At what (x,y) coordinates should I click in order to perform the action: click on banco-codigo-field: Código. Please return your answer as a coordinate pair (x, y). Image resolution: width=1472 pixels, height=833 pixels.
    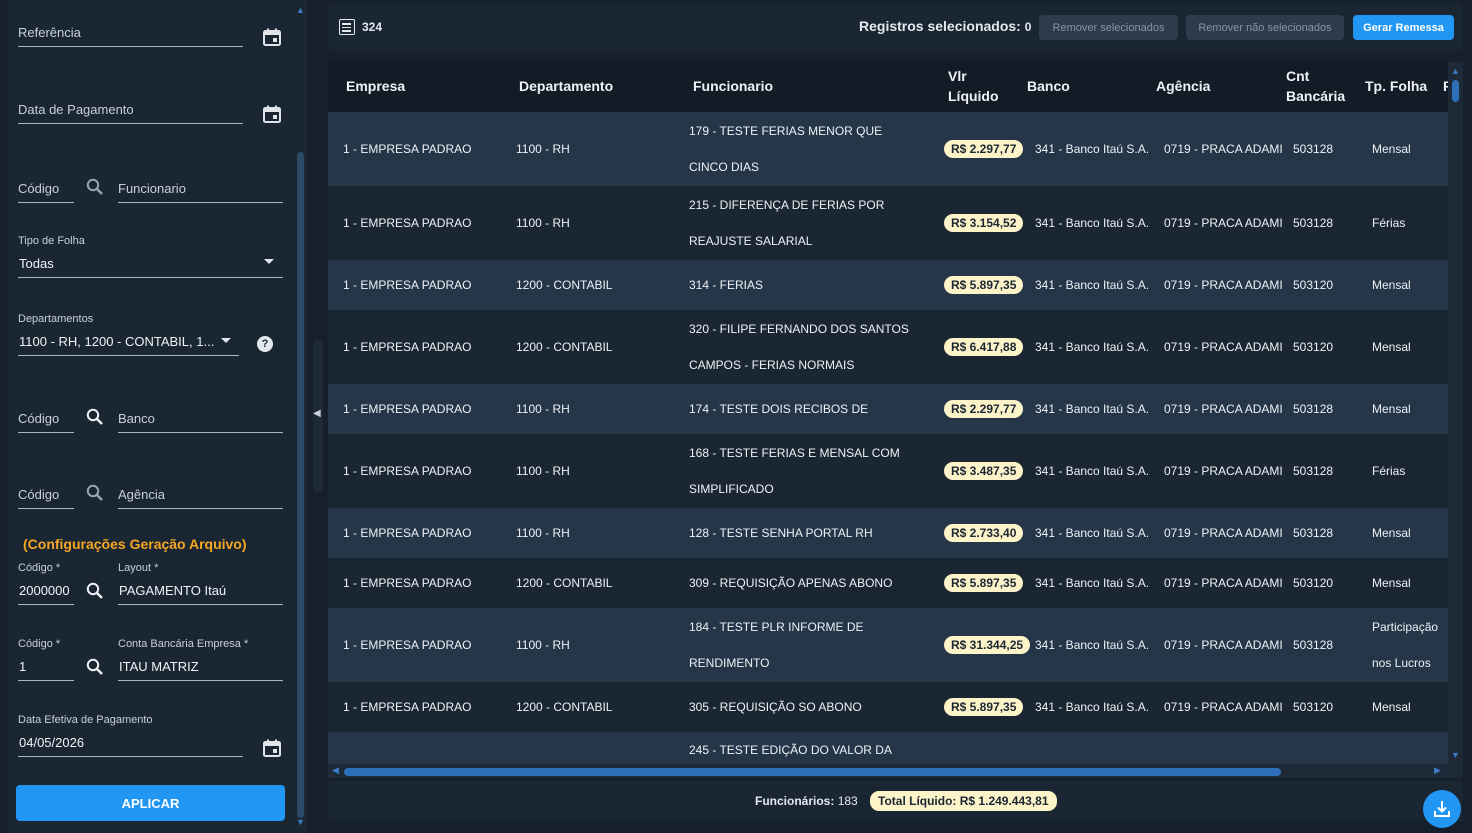
    Looking at the image, I should click on (46, 420).